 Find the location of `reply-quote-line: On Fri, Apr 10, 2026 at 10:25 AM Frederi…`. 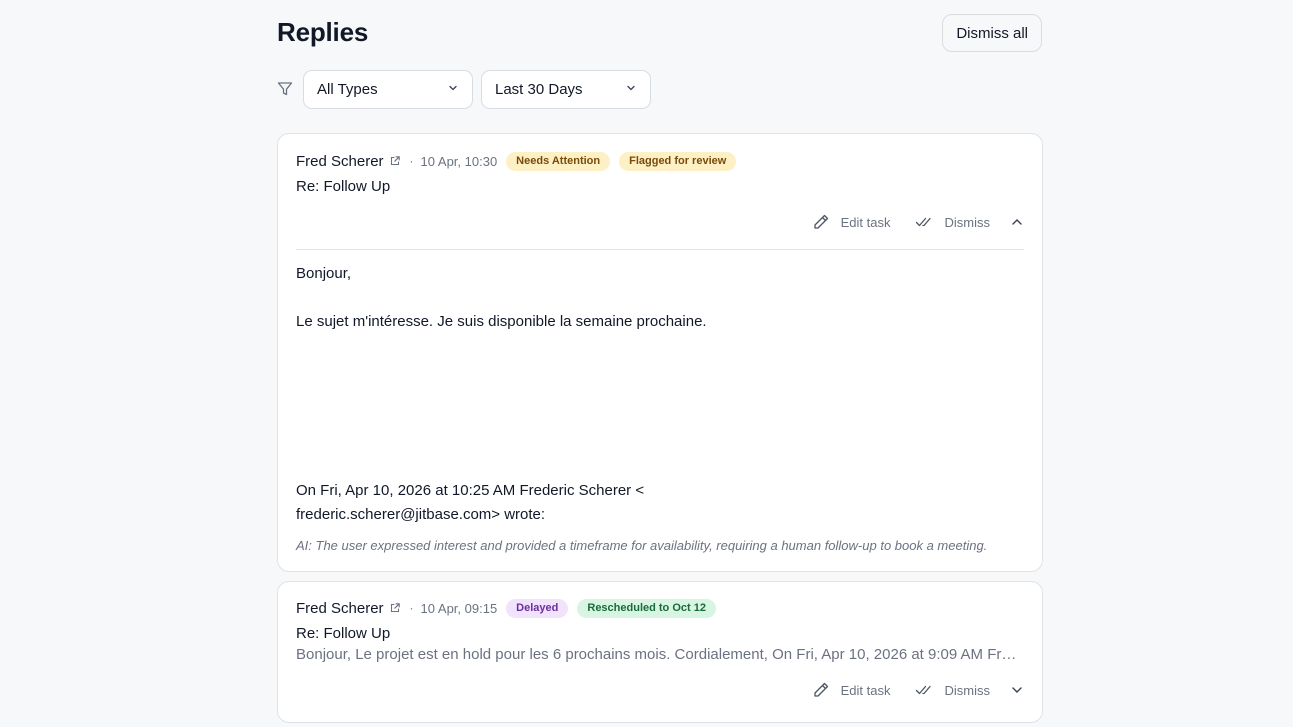

reply-quote-line: On Fri, Apr 10, 2026 at 10:25 AM Frederi… is located at coordinates (470, 490).